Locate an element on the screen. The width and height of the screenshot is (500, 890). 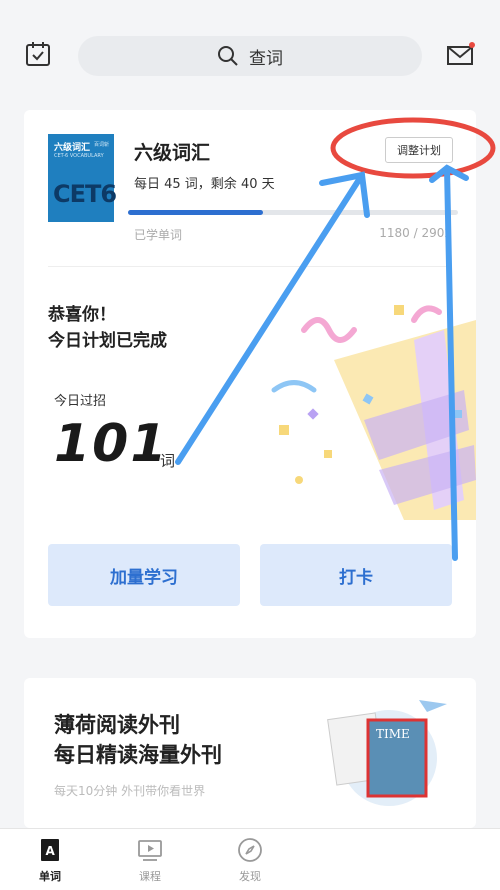
book-title: 六级词汇 is located at coordinates (172, 153).